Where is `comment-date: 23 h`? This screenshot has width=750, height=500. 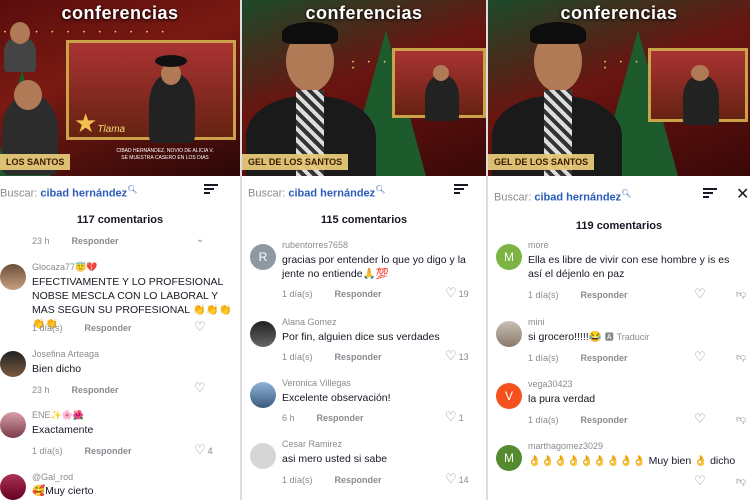
comment-date: 23 h is located at coordinates (41, 241).